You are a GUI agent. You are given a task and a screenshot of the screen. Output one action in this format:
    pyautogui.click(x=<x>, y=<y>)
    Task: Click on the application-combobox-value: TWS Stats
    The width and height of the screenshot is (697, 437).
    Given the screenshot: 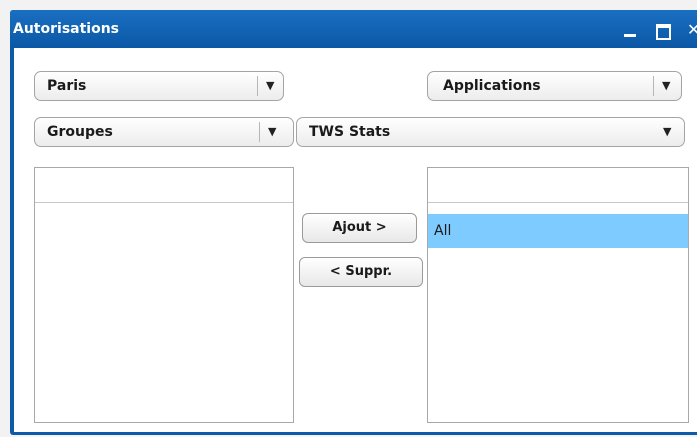 What is the action you would take?
    pyautogui.click(x=350, y=132)
    